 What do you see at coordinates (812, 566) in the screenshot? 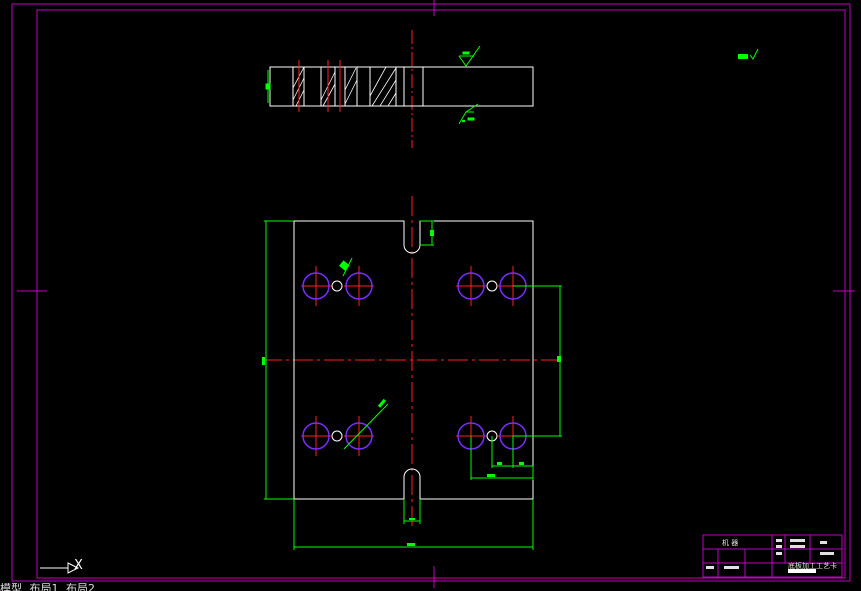
I see `title-block-drawing-name: 底板加工工艺卡` at bounding box center [812, 566].